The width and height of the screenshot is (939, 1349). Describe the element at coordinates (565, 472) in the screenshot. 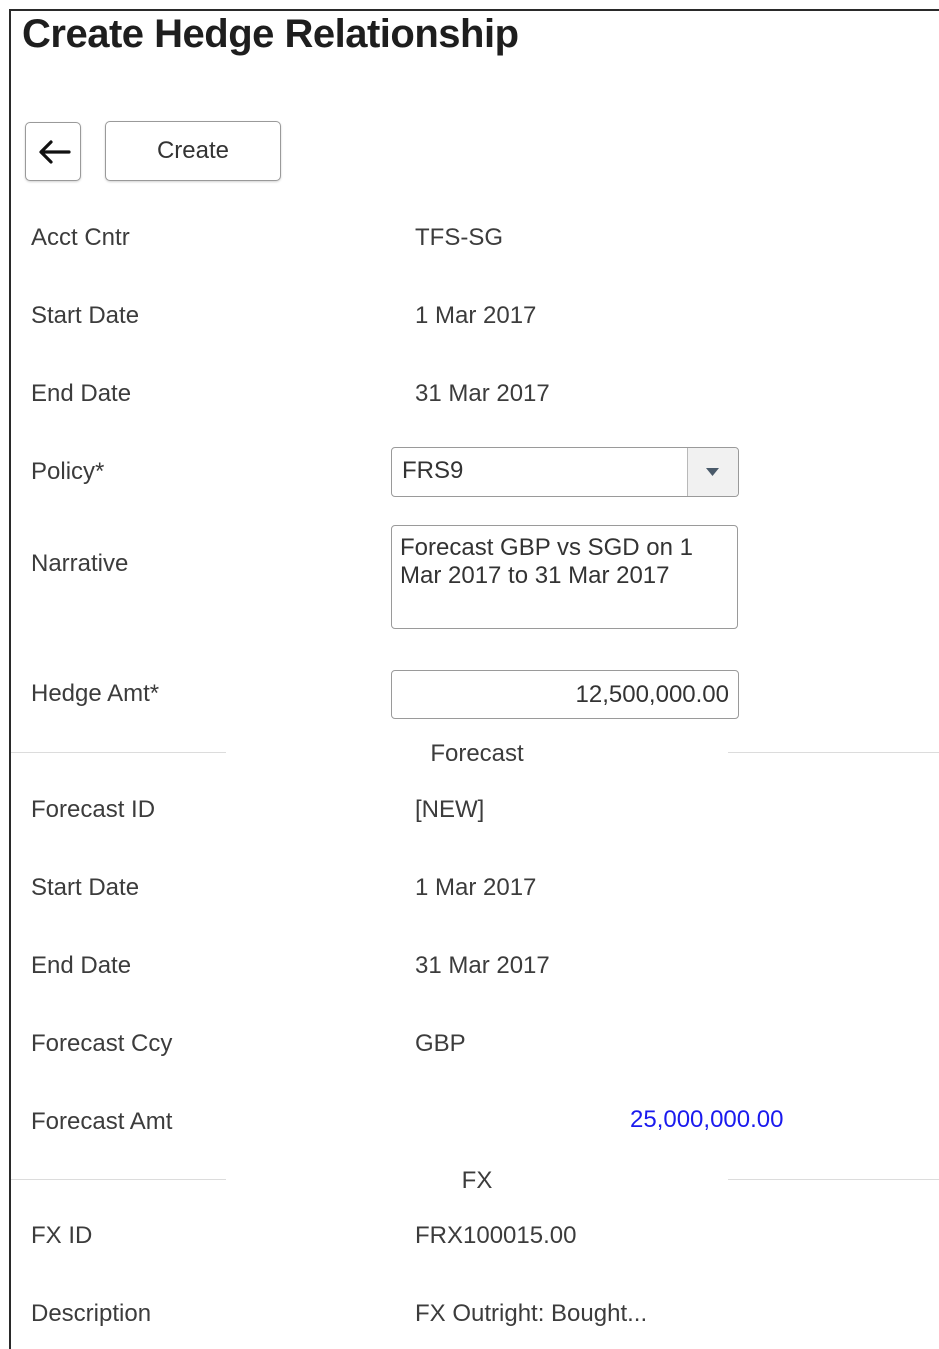

I see `policy-select: FRS9` at that location.